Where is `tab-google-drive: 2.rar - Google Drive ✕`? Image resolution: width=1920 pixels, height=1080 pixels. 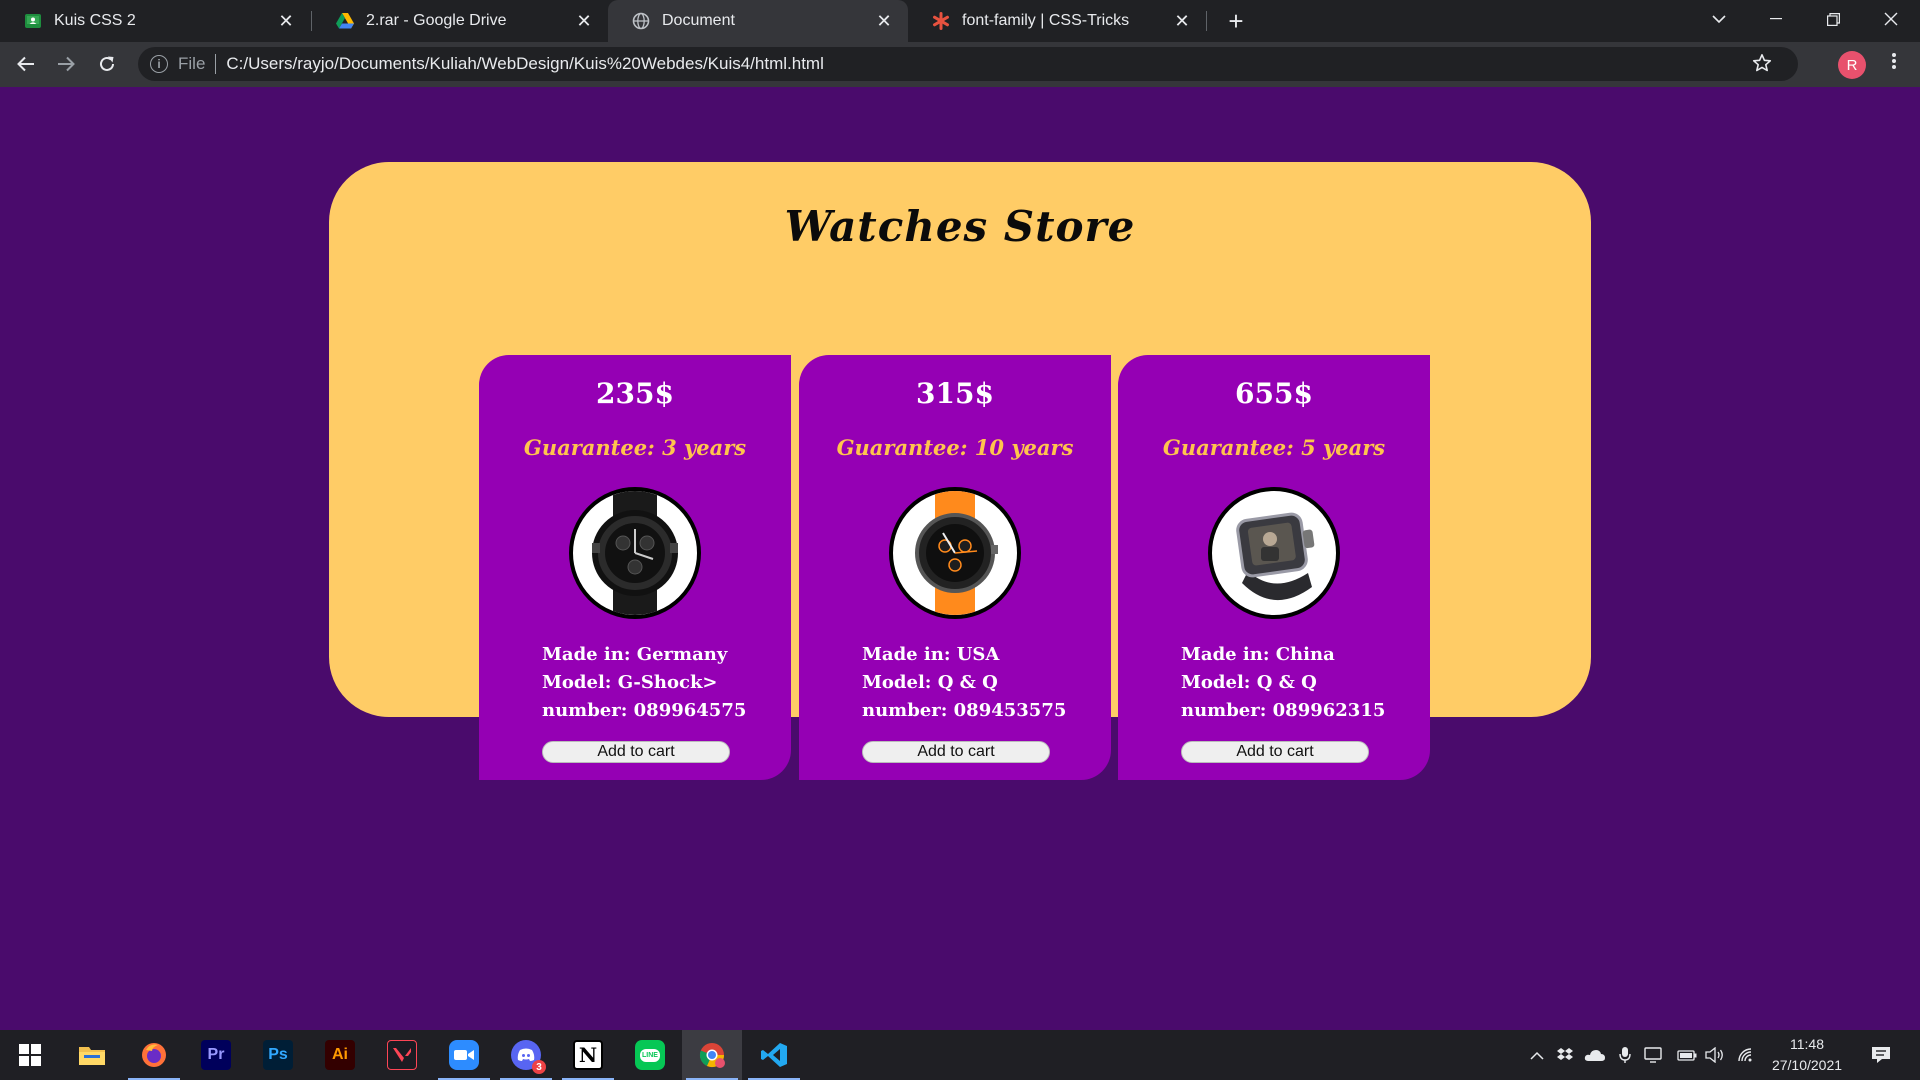 tab-google-drive: 2.rar - Google Drive ✕ is located at coordinates (460, 21).